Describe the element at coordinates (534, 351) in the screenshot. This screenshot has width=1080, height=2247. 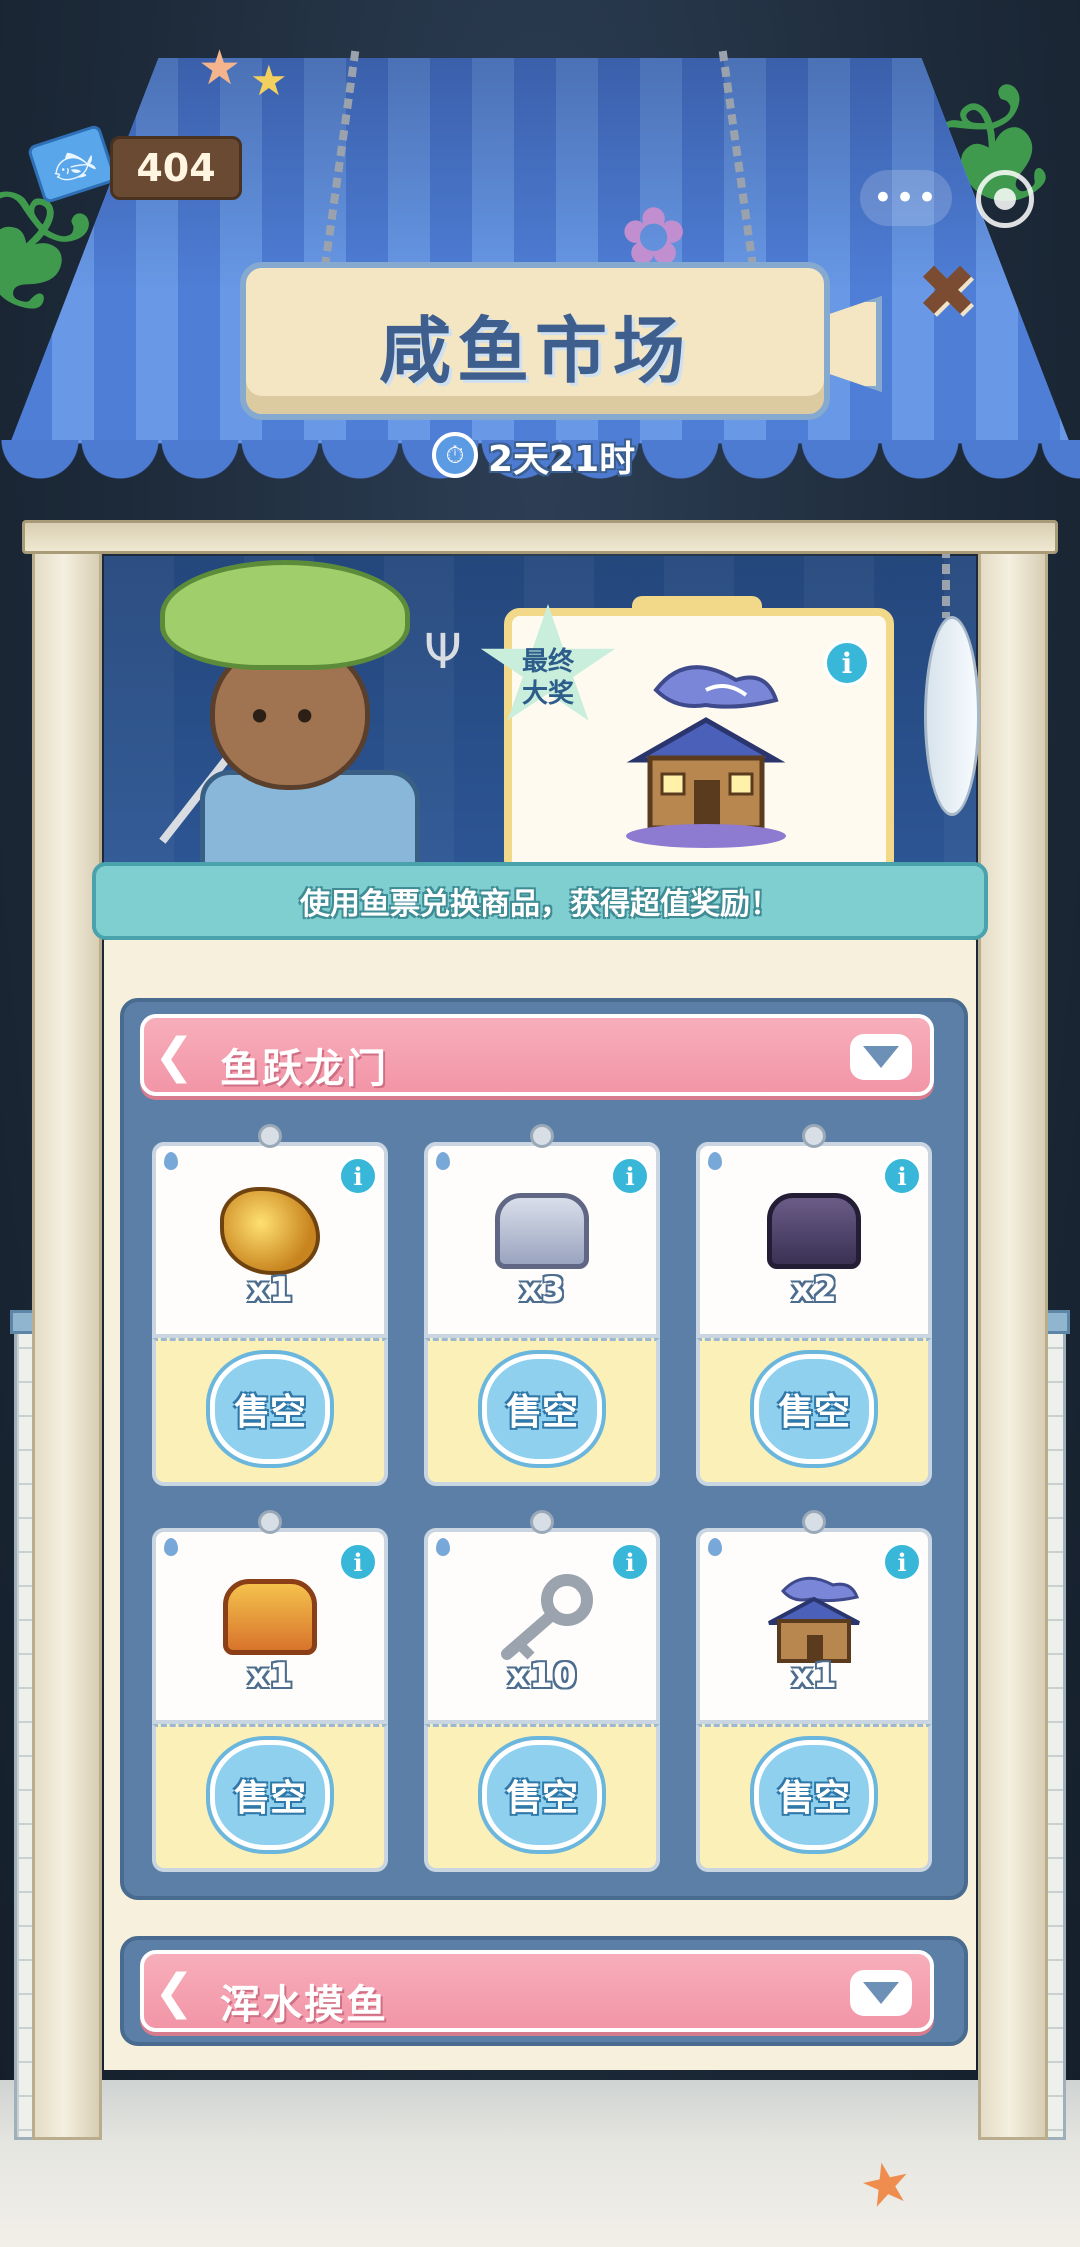
I see `page-title: 咸鱼市场` at that location.